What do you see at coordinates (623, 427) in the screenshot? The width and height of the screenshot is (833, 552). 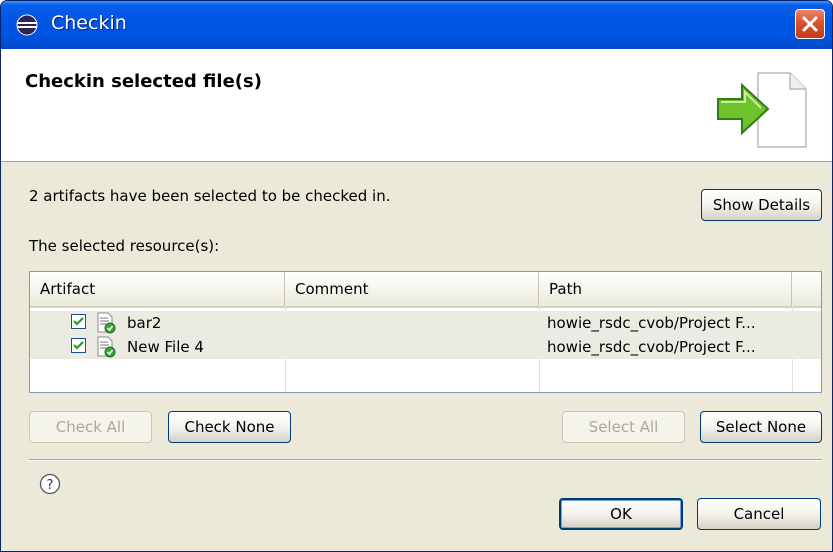 I see `select-all-button: Select All` at bounding box center [623, 427].